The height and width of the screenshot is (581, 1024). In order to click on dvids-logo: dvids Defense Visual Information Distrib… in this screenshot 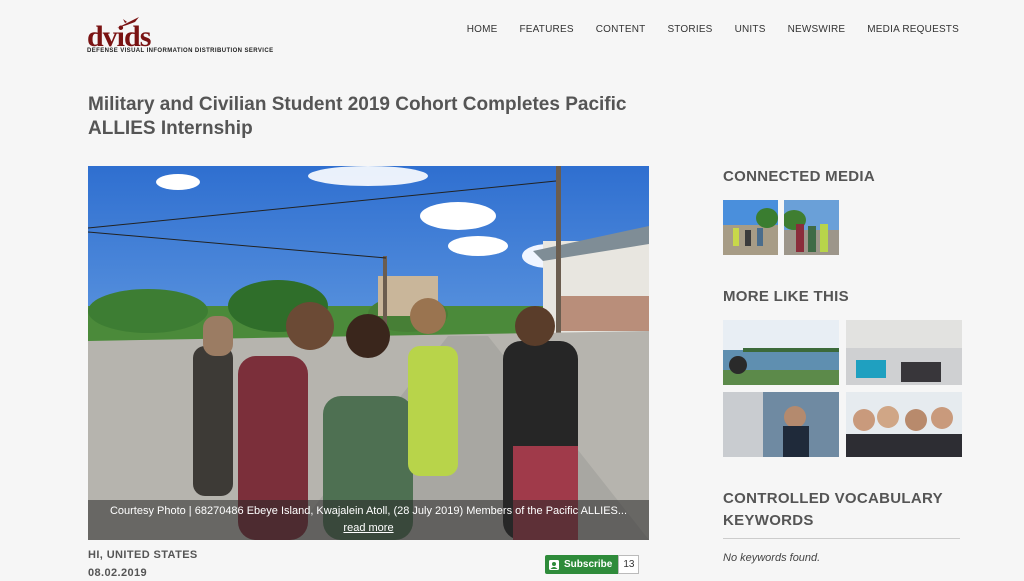, I will do `click(187, 37)`.